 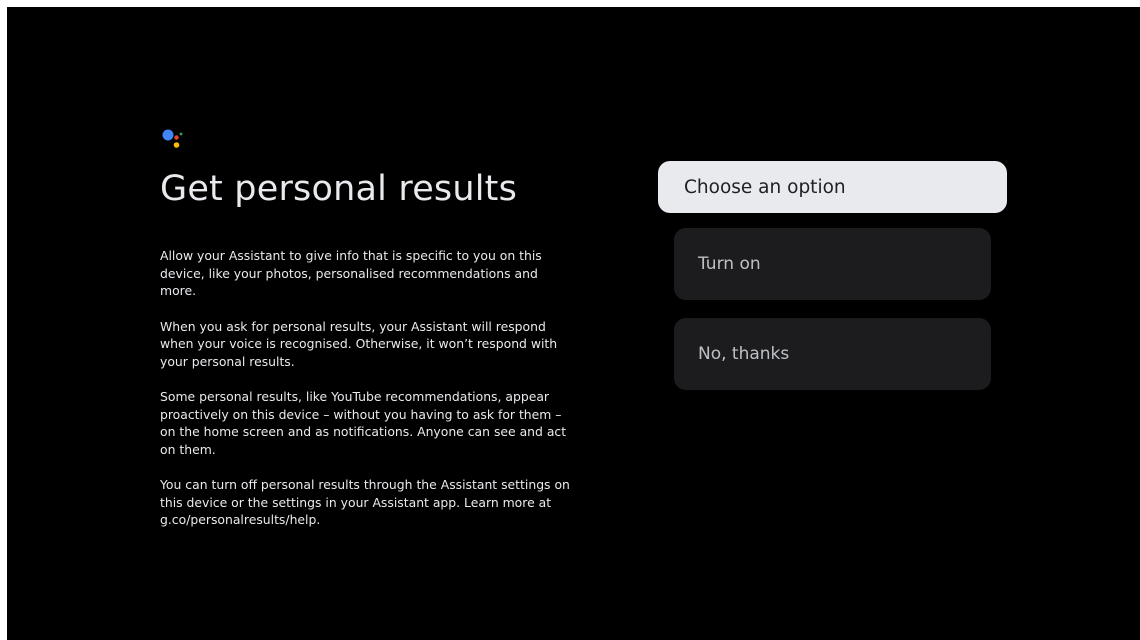 I want to click on turn-on-button: Turn on, so click(x=832, y=264).